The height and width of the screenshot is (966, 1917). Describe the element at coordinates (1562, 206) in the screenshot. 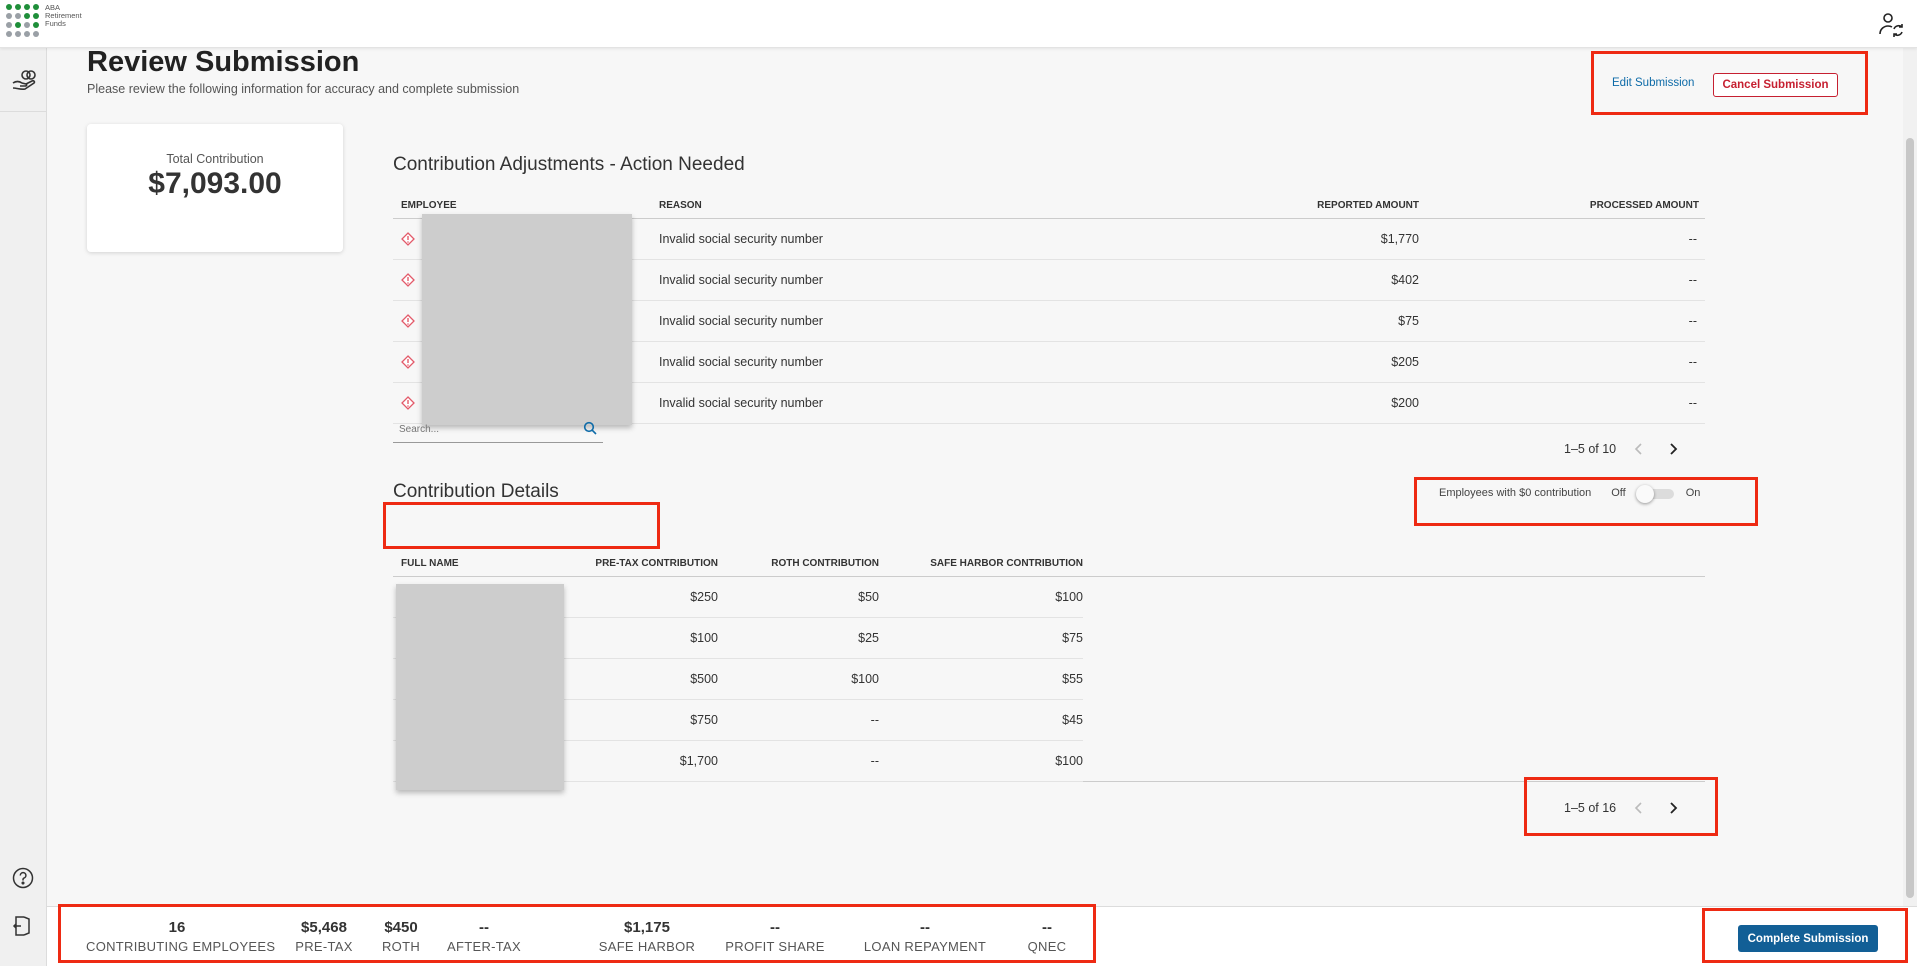

I see `column-header-processed-amount: PROCESSED AMOUNT` at that location.